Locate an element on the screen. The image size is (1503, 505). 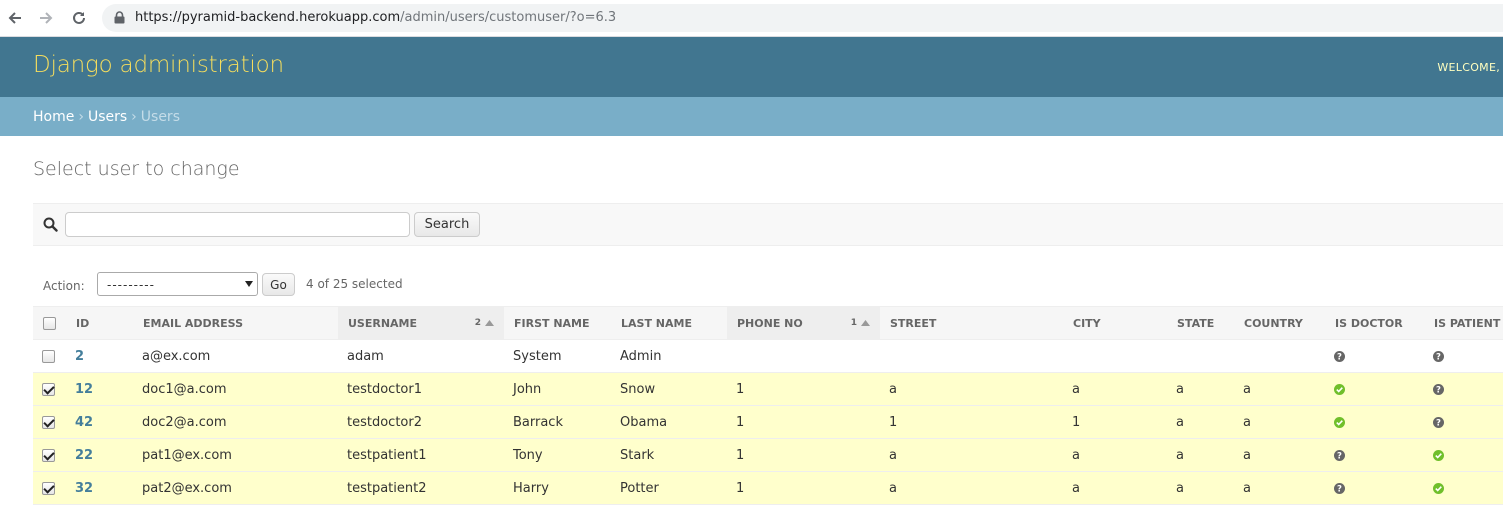
search-input is located at coordinates (237, 224).